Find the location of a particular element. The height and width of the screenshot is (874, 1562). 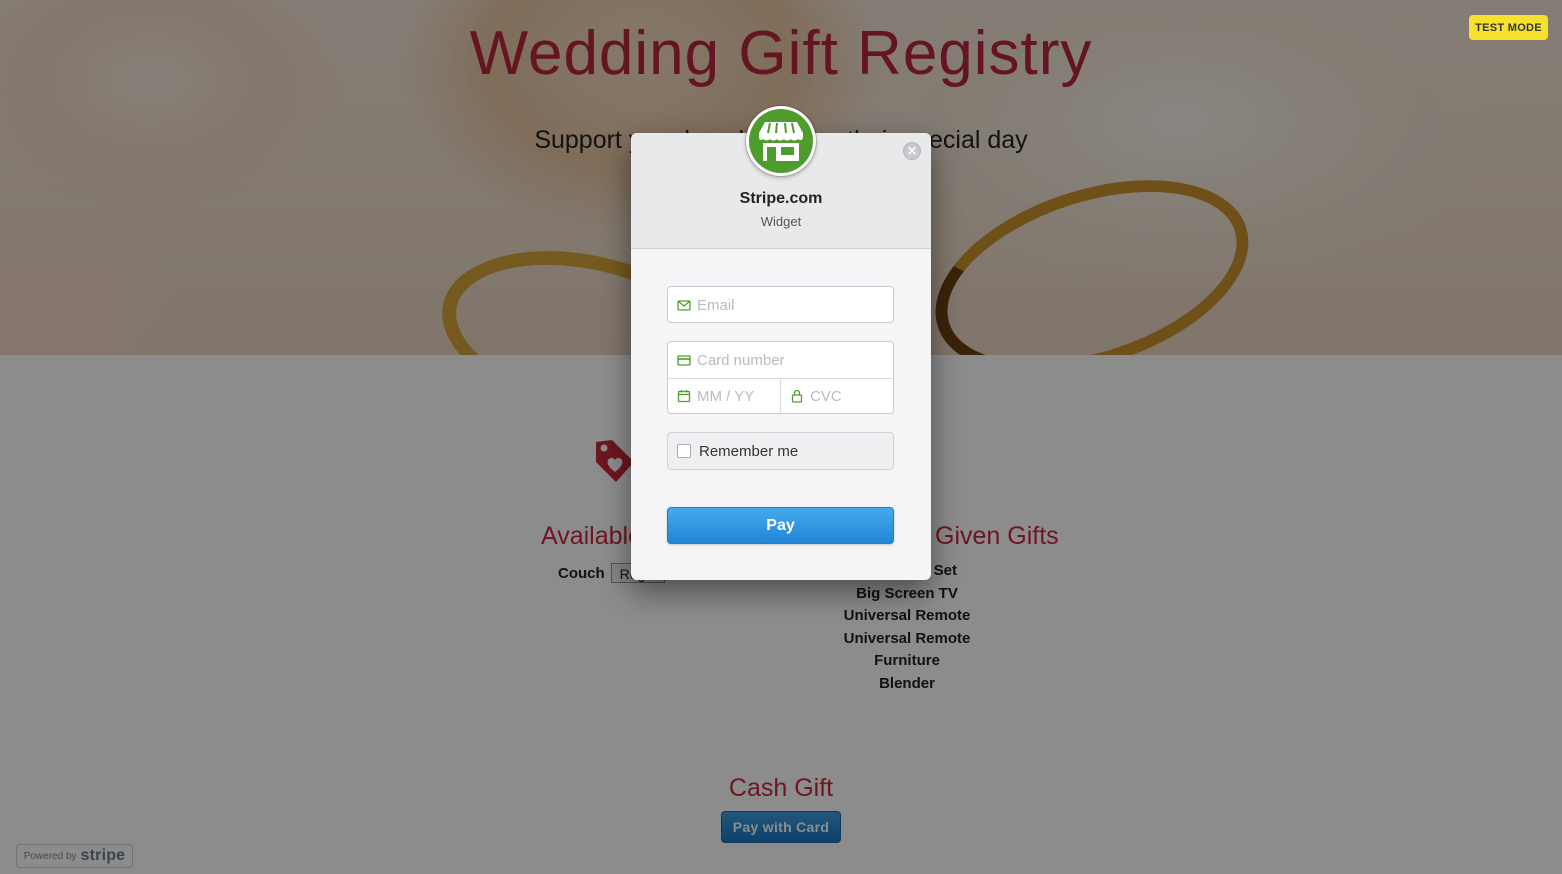

storefront-icon is located at coordinates (781, 141).